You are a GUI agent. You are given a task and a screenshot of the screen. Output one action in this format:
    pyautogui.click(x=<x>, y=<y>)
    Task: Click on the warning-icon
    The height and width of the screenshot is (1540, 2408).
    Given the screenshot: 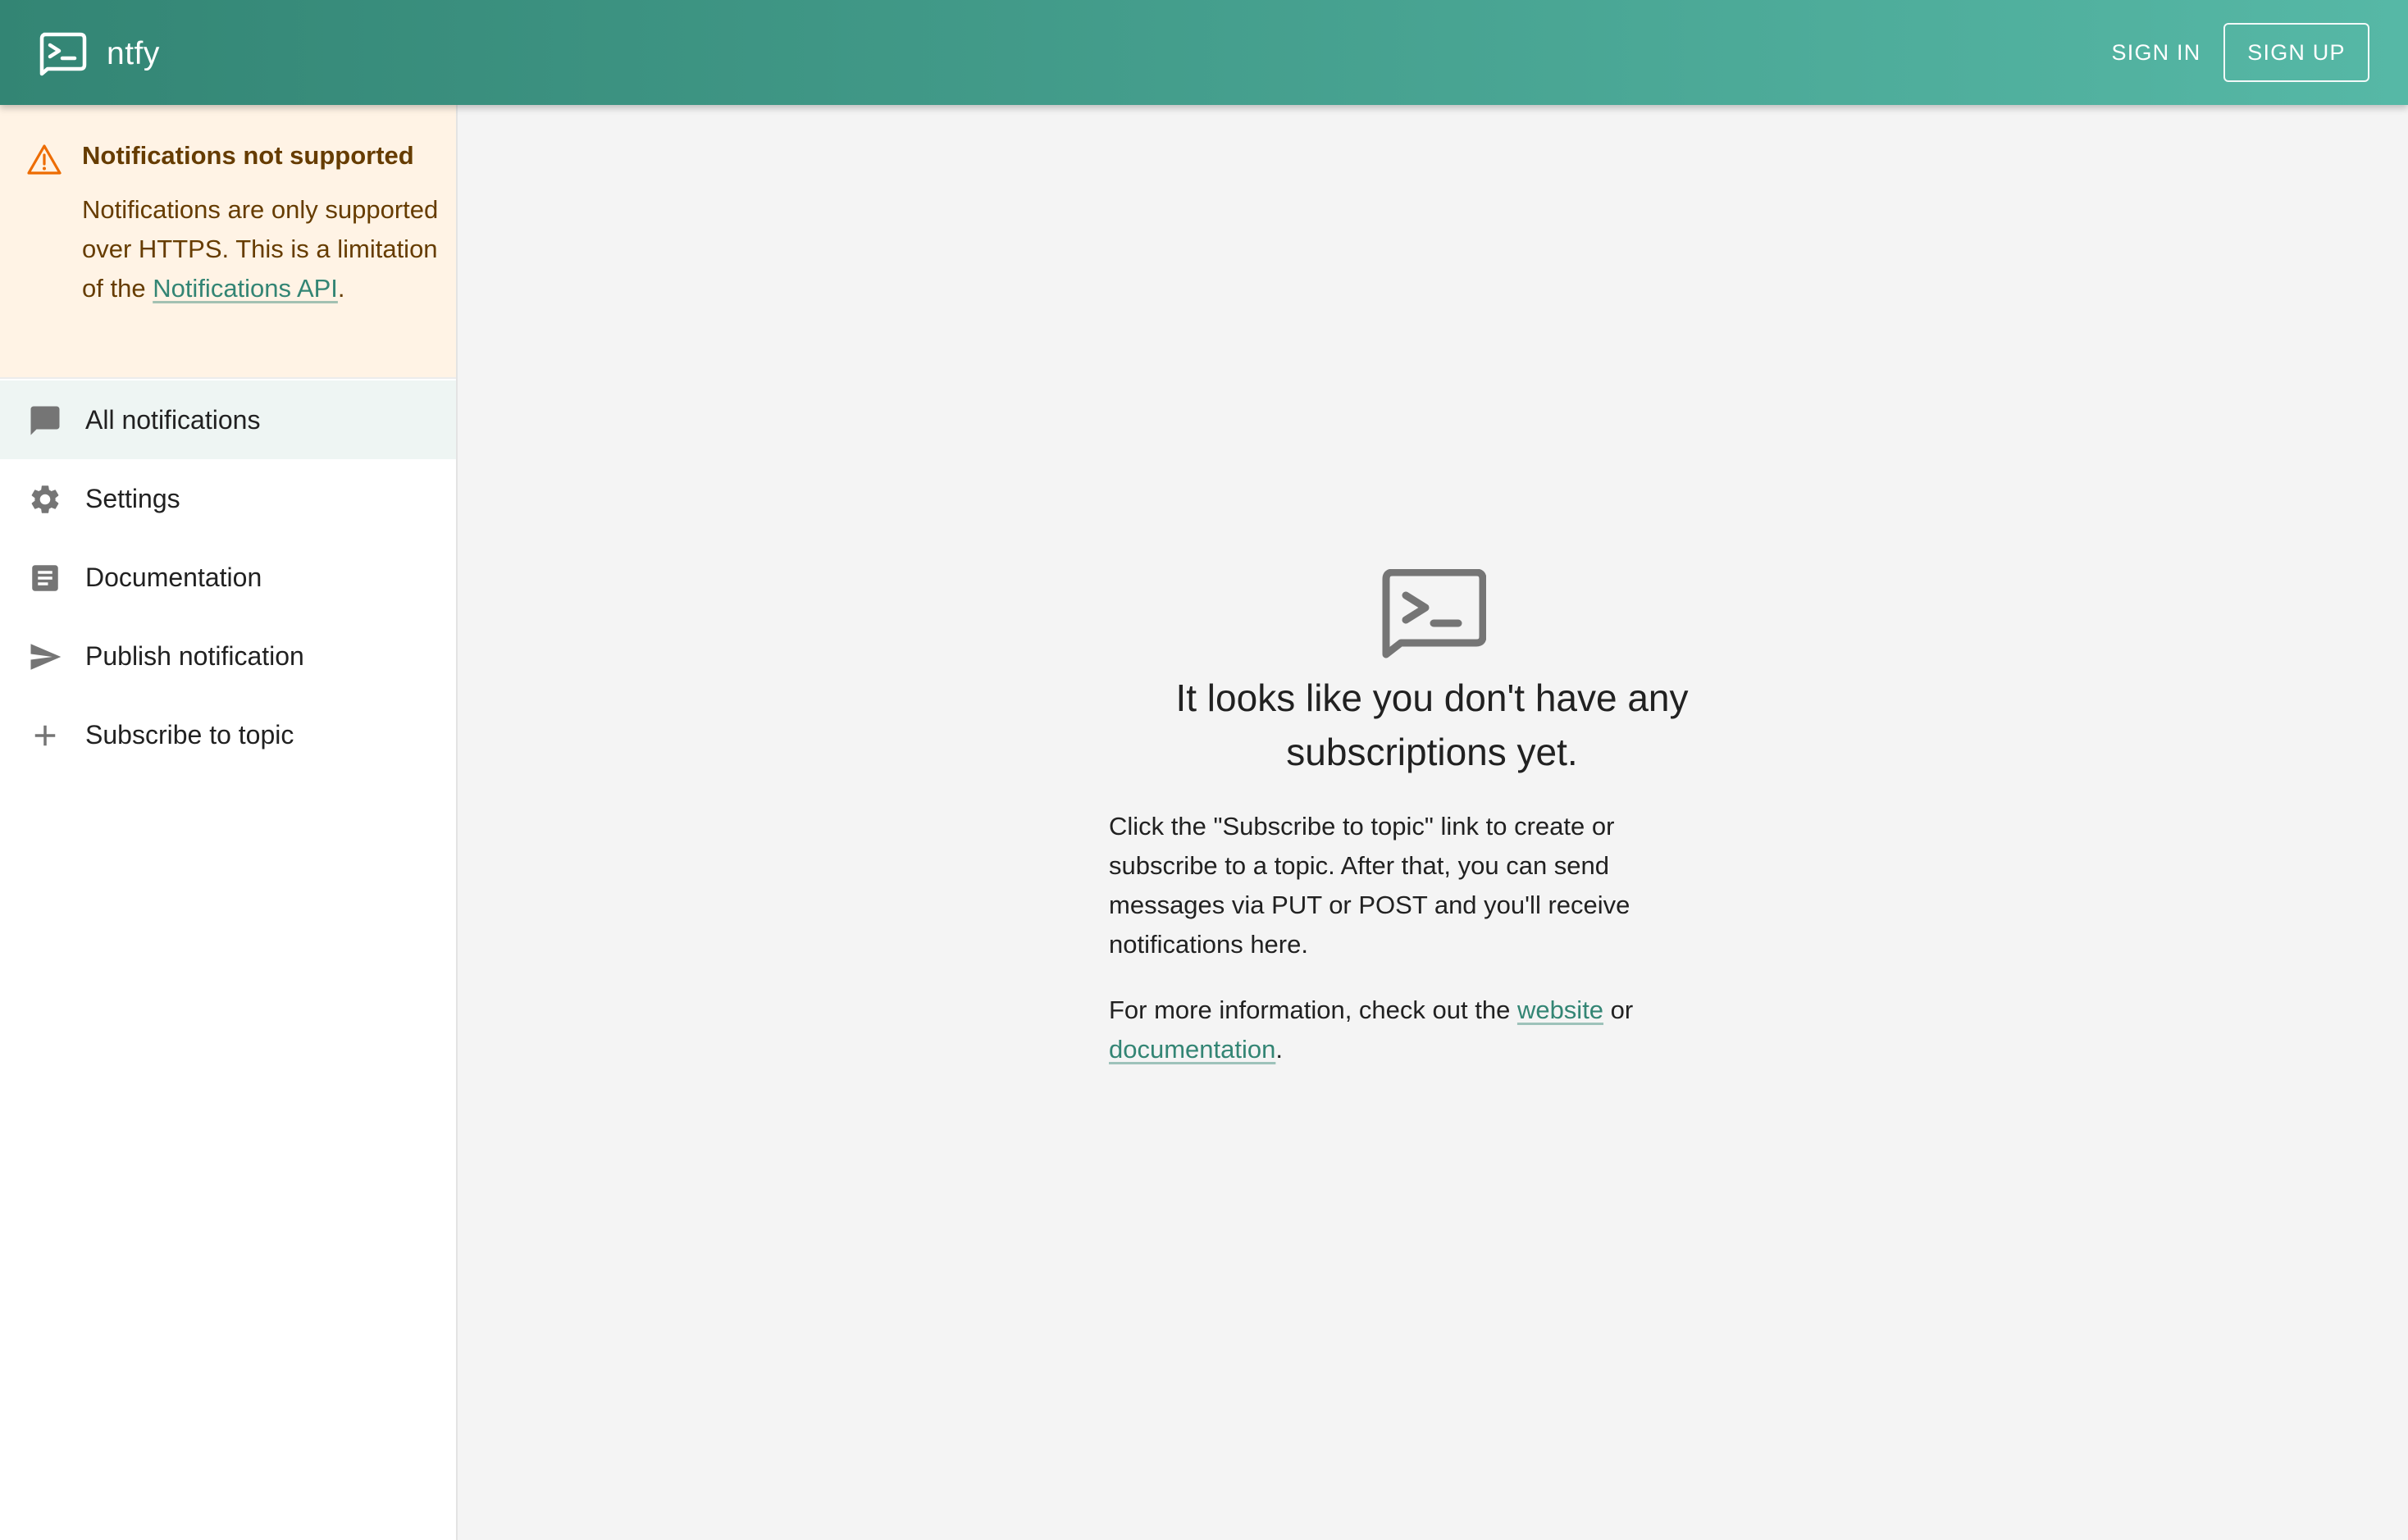 What is the action you would take?
    pyautogui.click(x=44, y=159)
    